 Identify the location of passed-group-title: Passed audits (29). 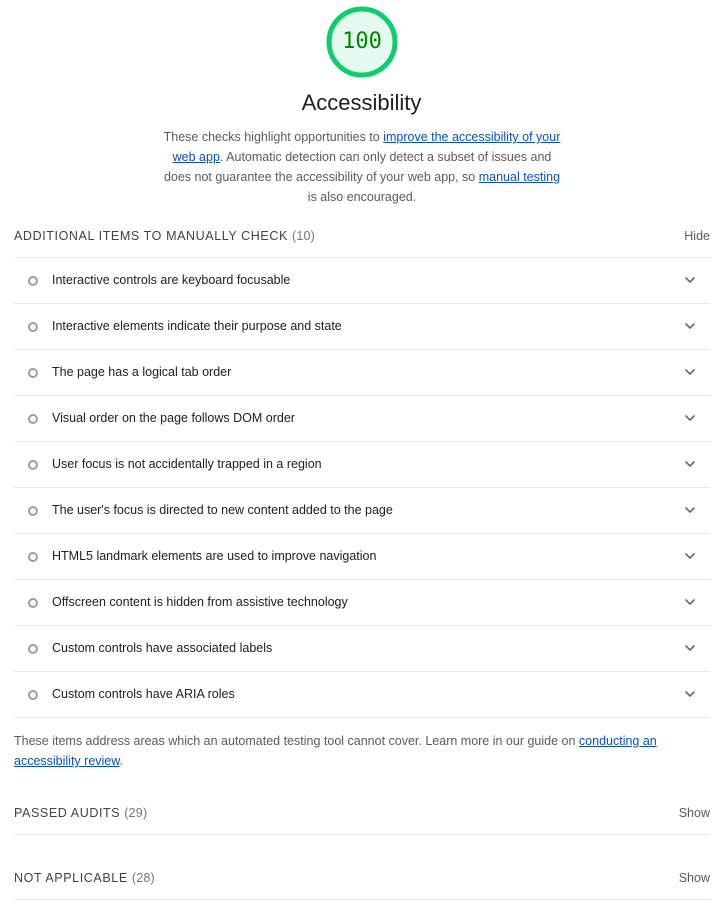
(80, 813).